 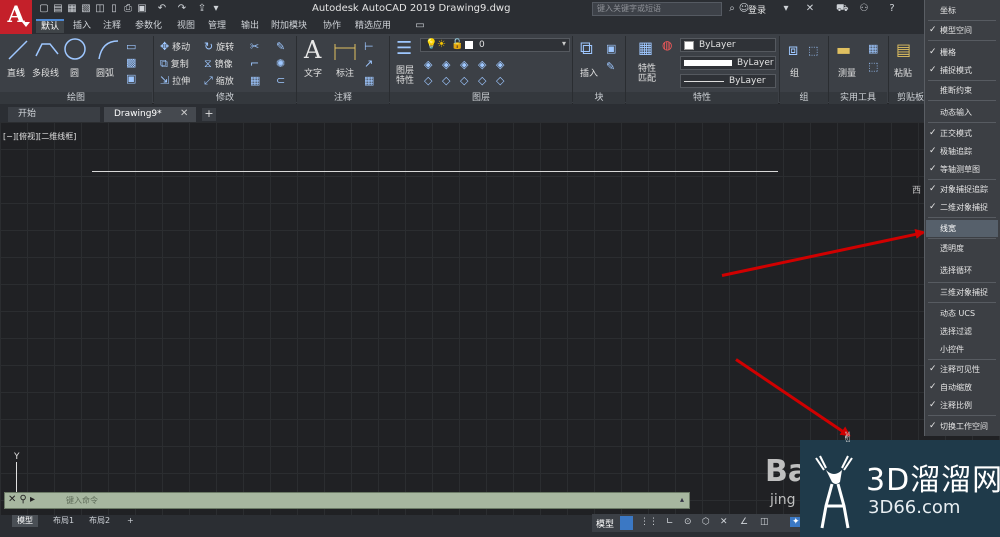 I want to click on erase-icon: ✎, so click(x=280, y=46).